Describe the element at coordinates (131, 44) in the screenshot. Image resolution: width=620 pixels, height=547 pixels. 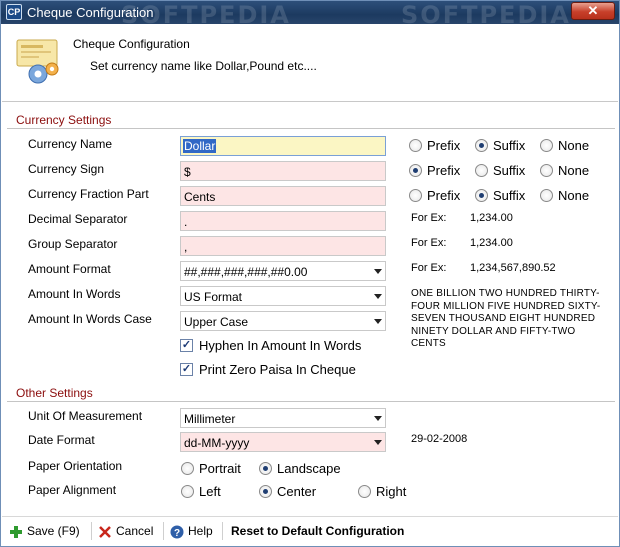
I see `header-title: Cheque Configuration` at that location.